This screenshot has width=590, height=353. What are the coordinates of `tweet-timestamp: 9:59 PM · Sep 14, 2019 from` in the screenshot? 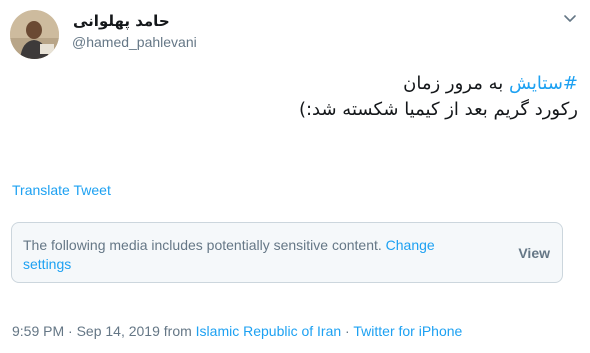 It's located at (104, 331).